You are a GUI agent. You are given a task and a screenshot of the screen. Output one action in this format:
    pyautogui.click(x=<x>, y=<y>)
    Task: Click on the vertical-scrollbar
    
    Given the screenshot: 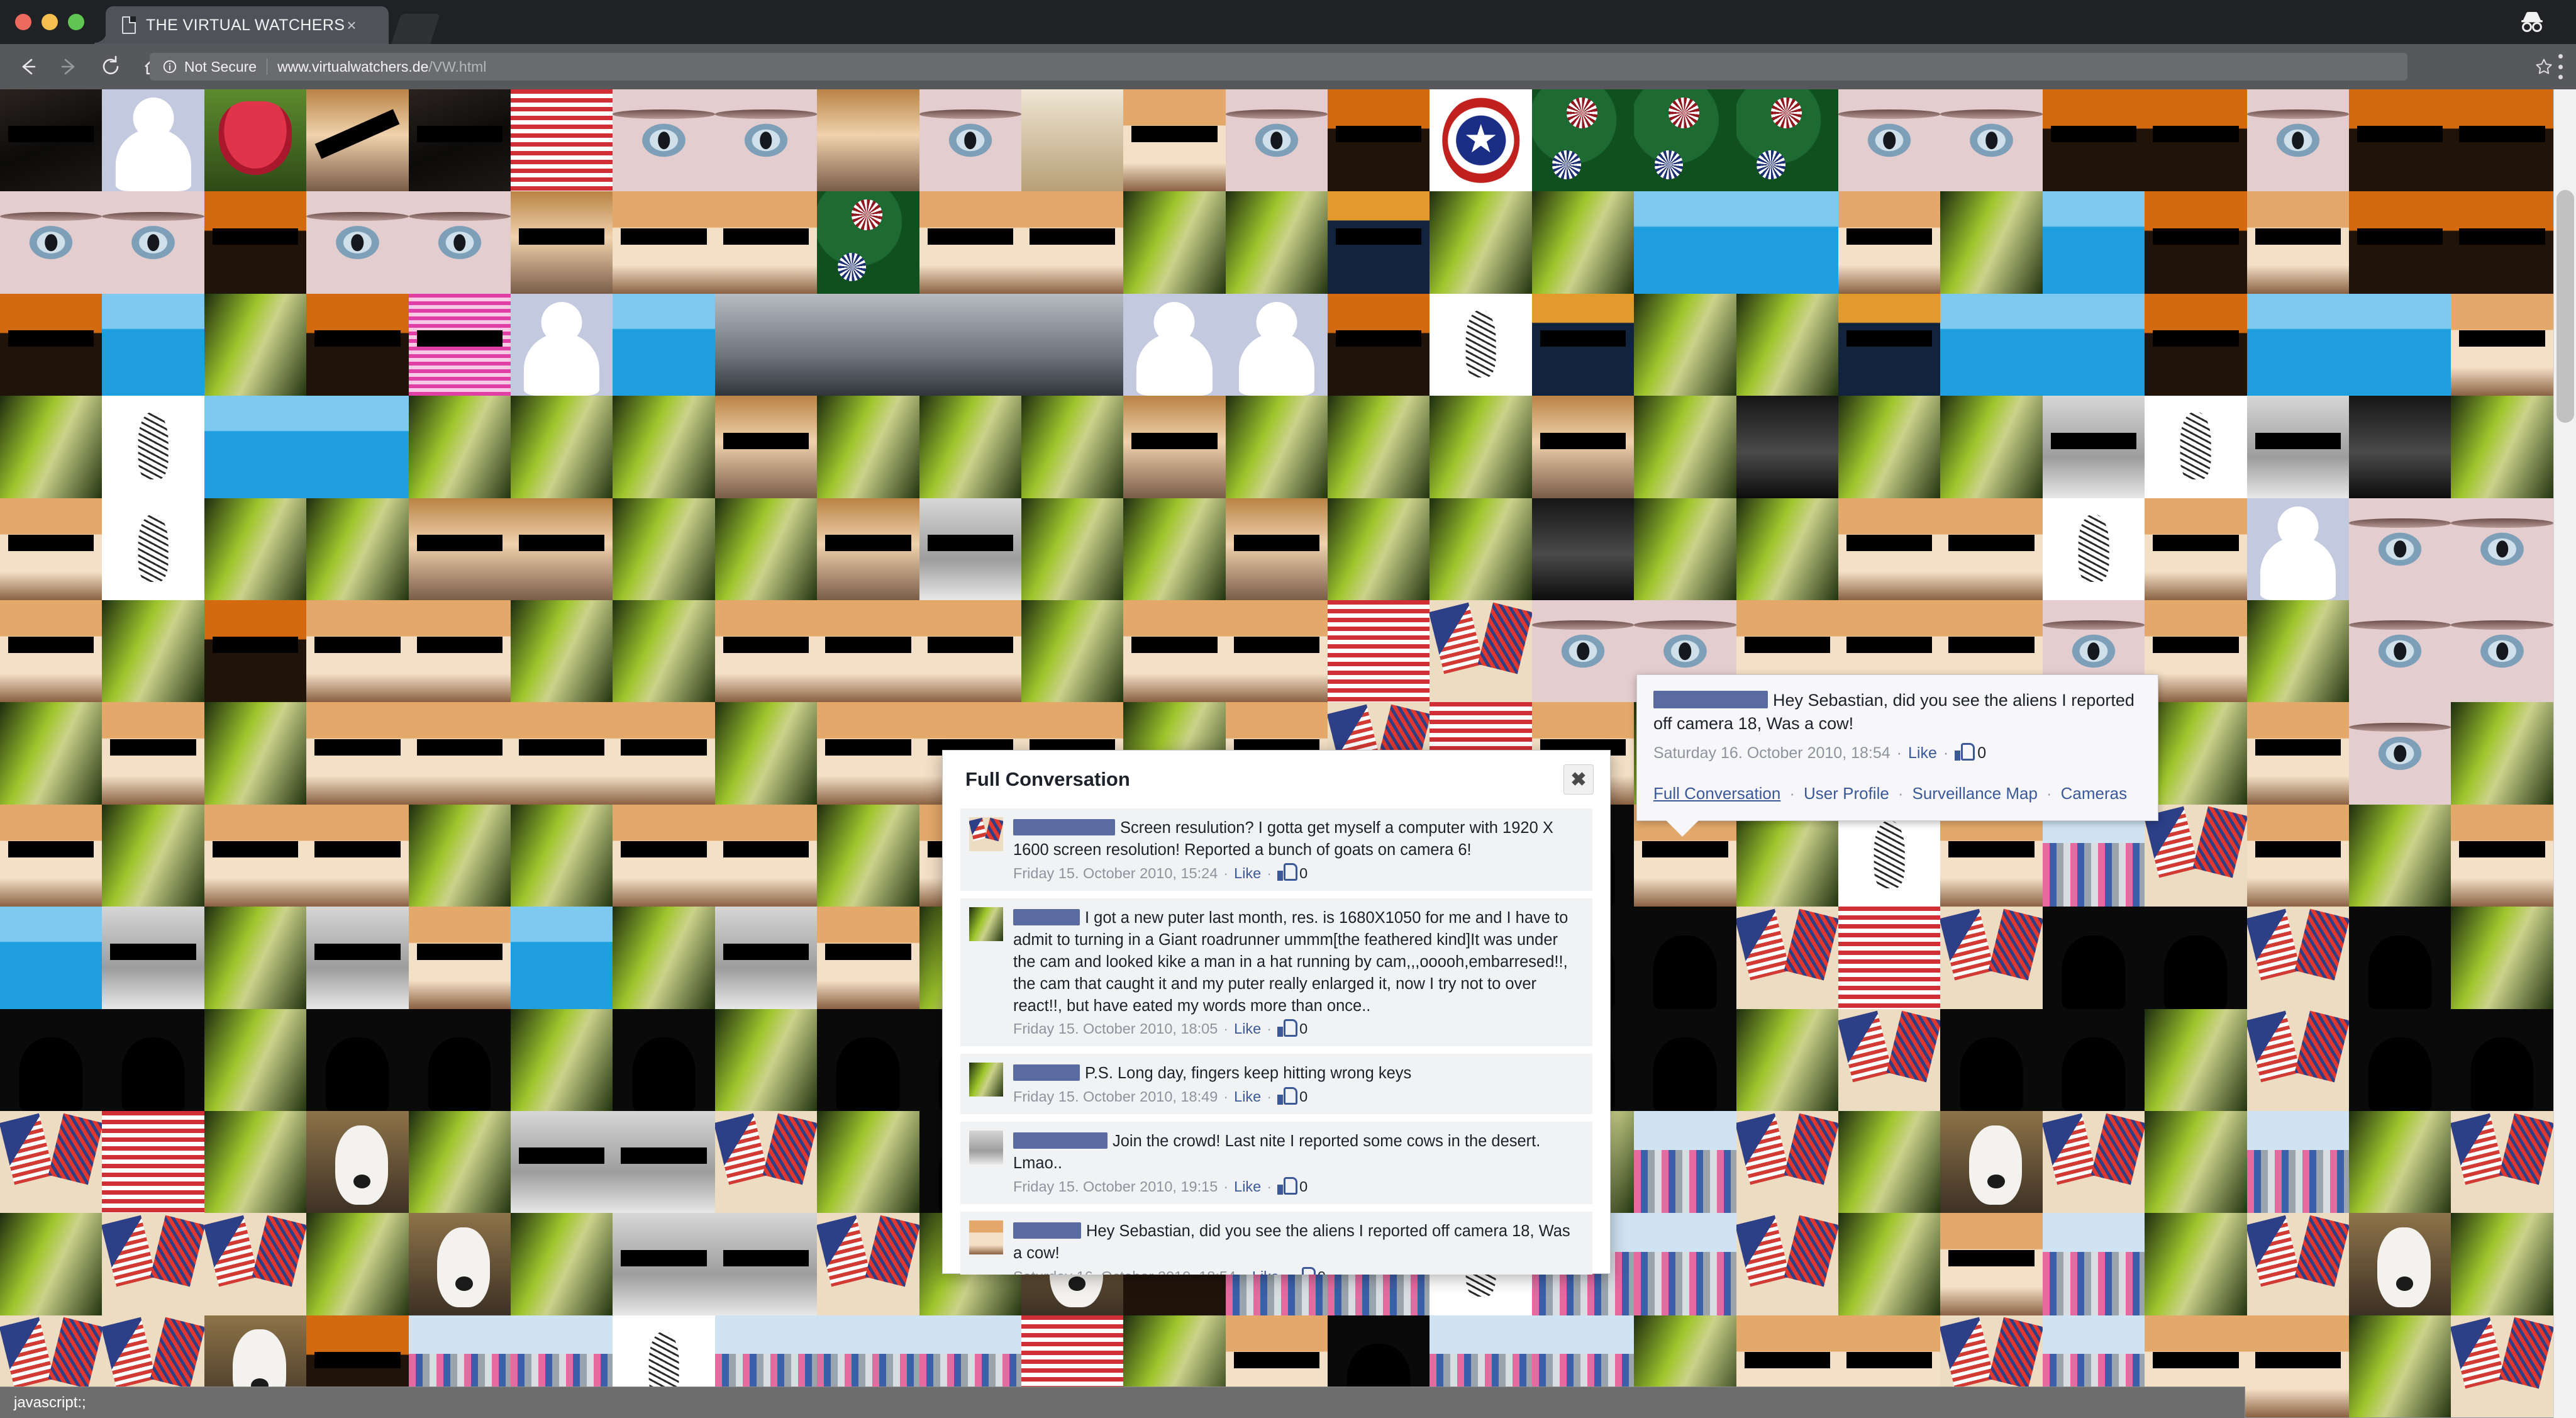 What is the action you would take?
    pyautogui.click(x=2564, y=753)
    